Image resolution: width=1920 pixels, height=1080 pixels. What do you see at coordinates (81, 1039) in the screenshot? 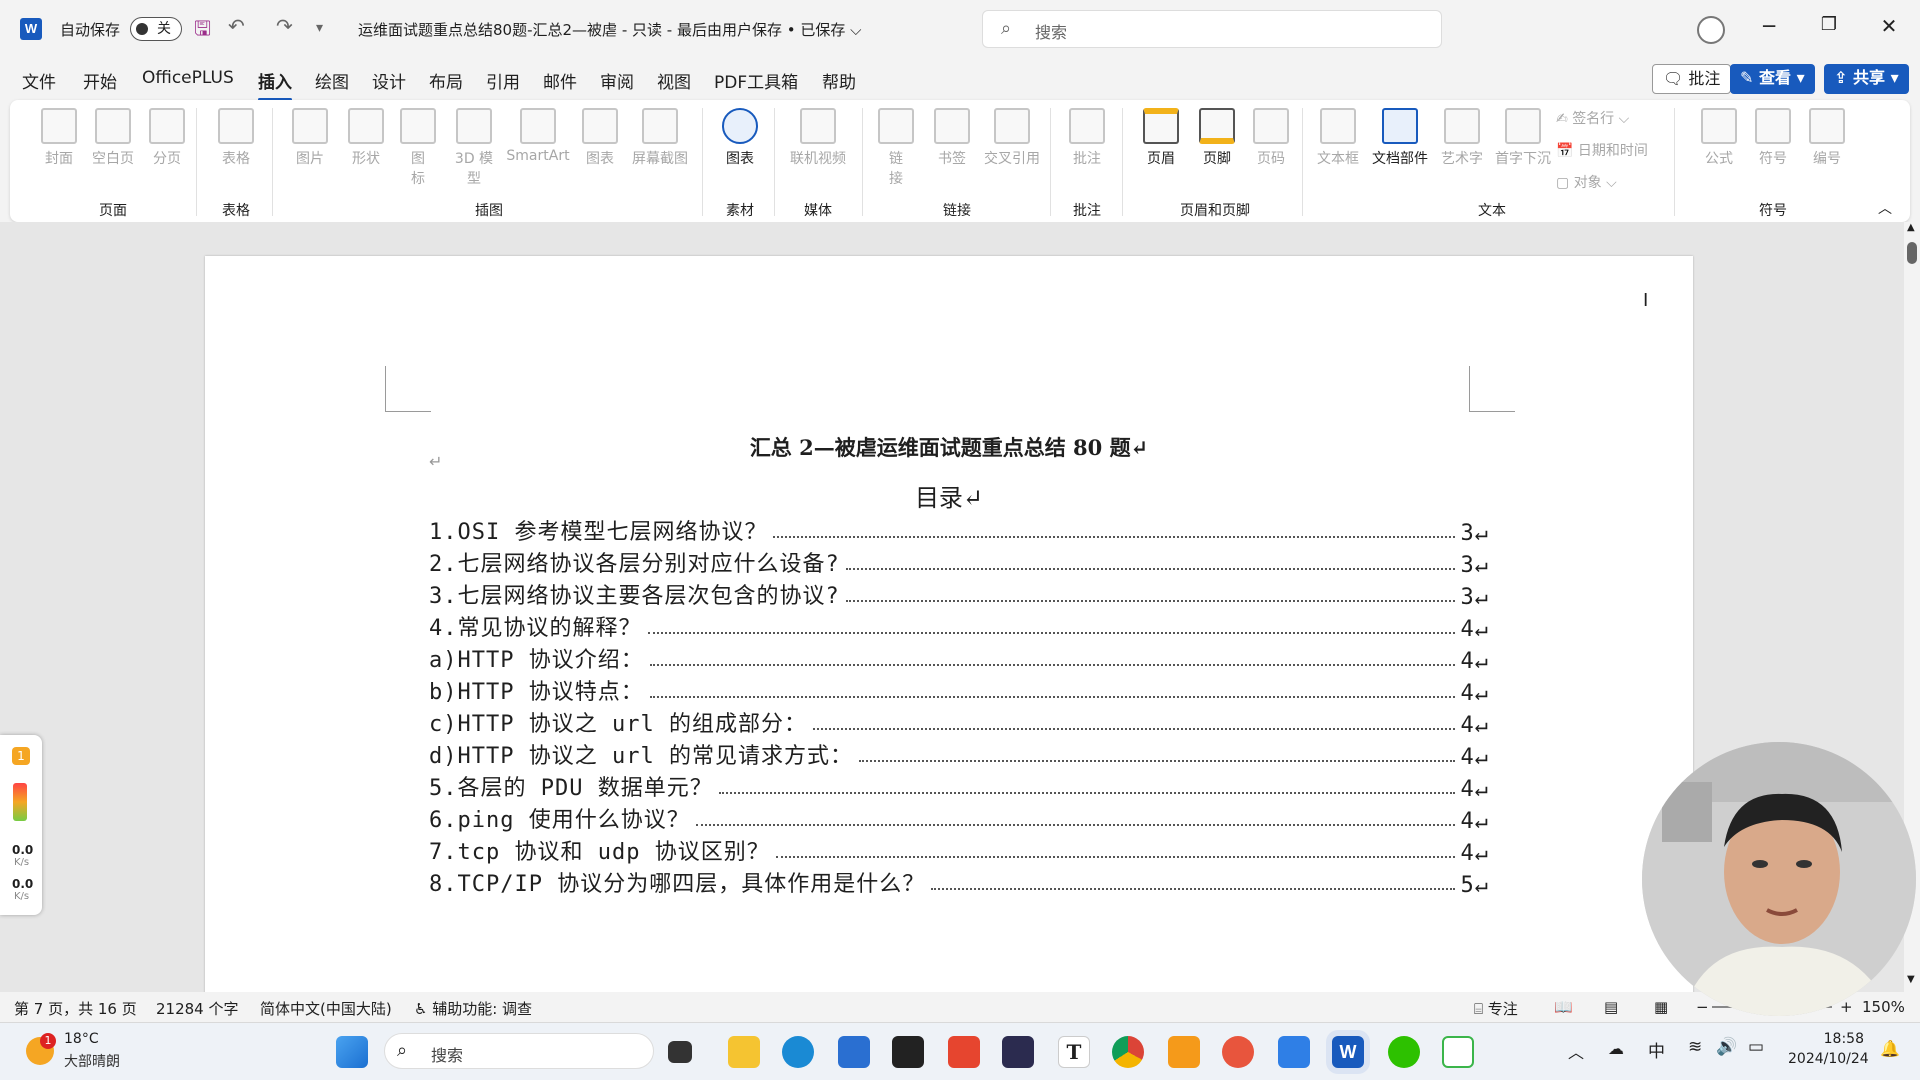
I see `weather-temp: 18°C` at bounding box center [81, 1039].